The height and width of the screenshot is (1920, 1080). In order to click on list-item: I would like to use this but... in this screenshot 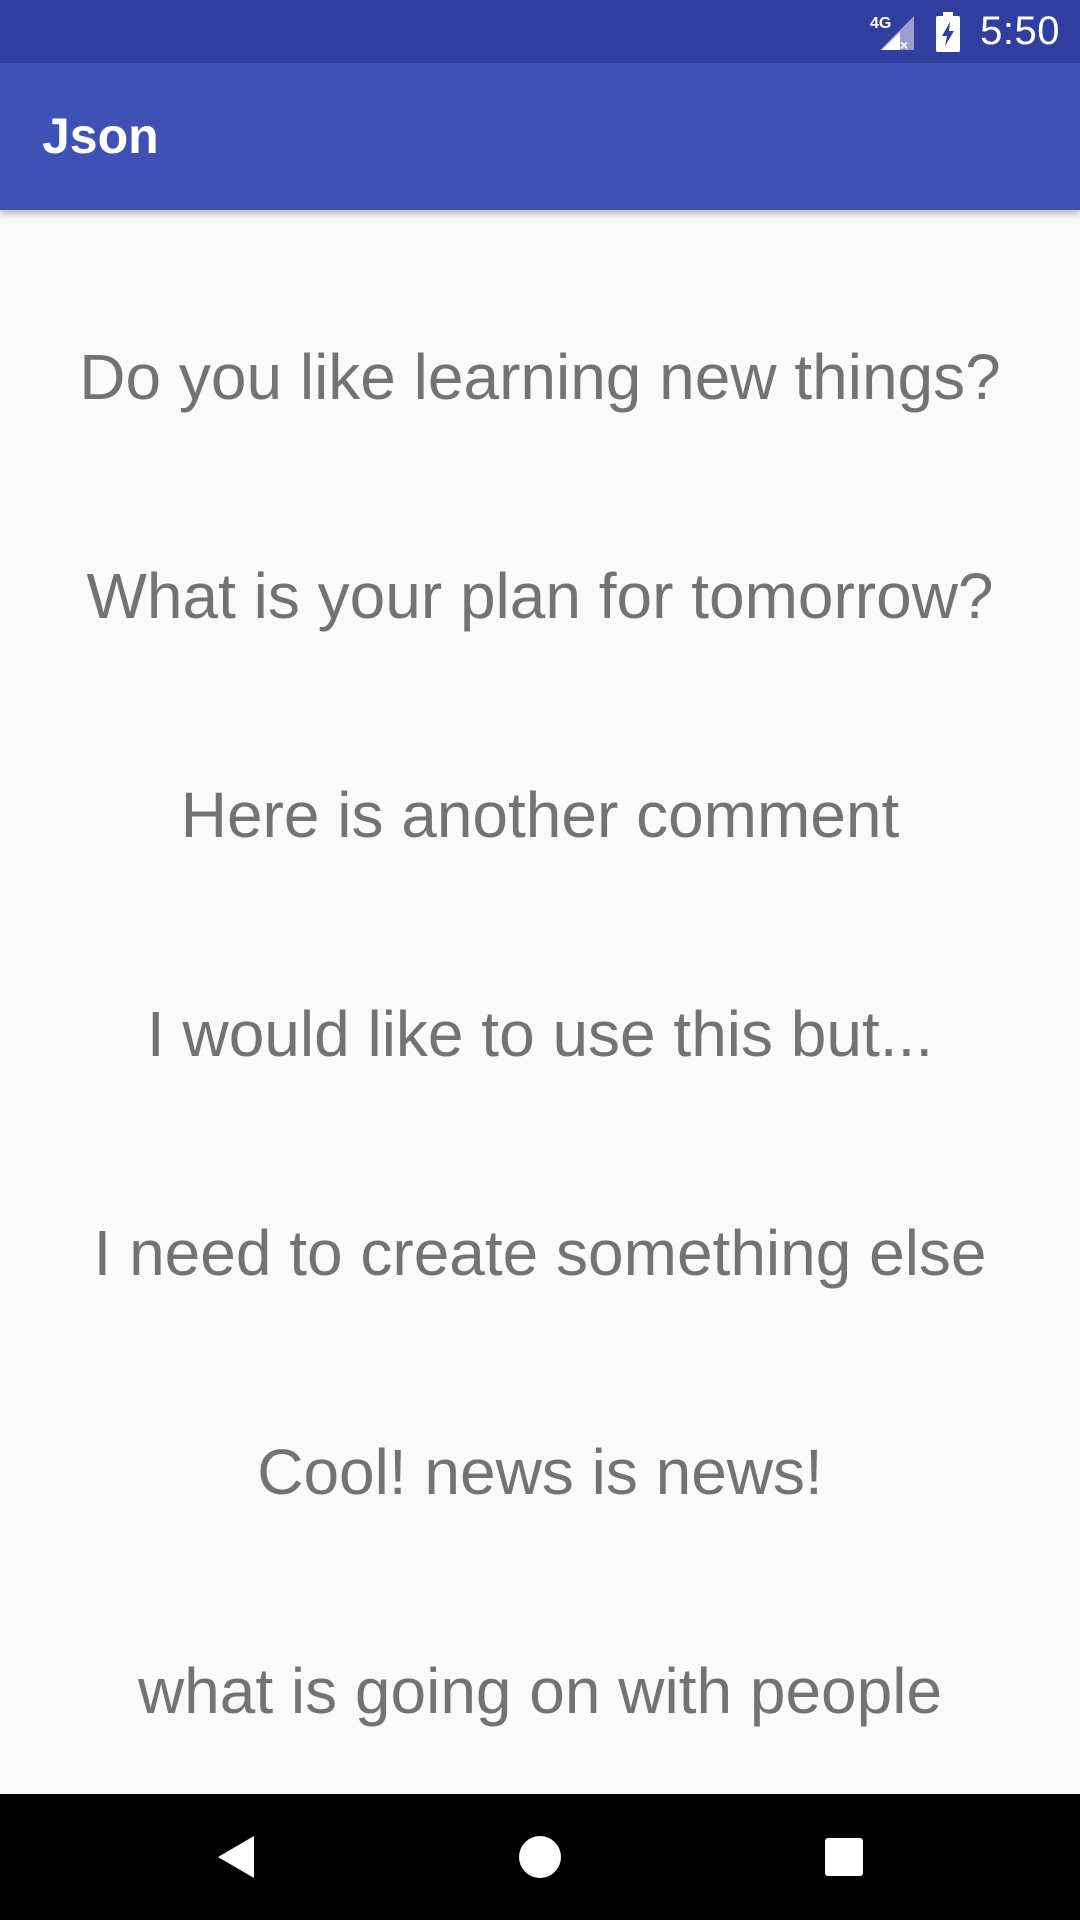, I will do `click(540, 1034)`.